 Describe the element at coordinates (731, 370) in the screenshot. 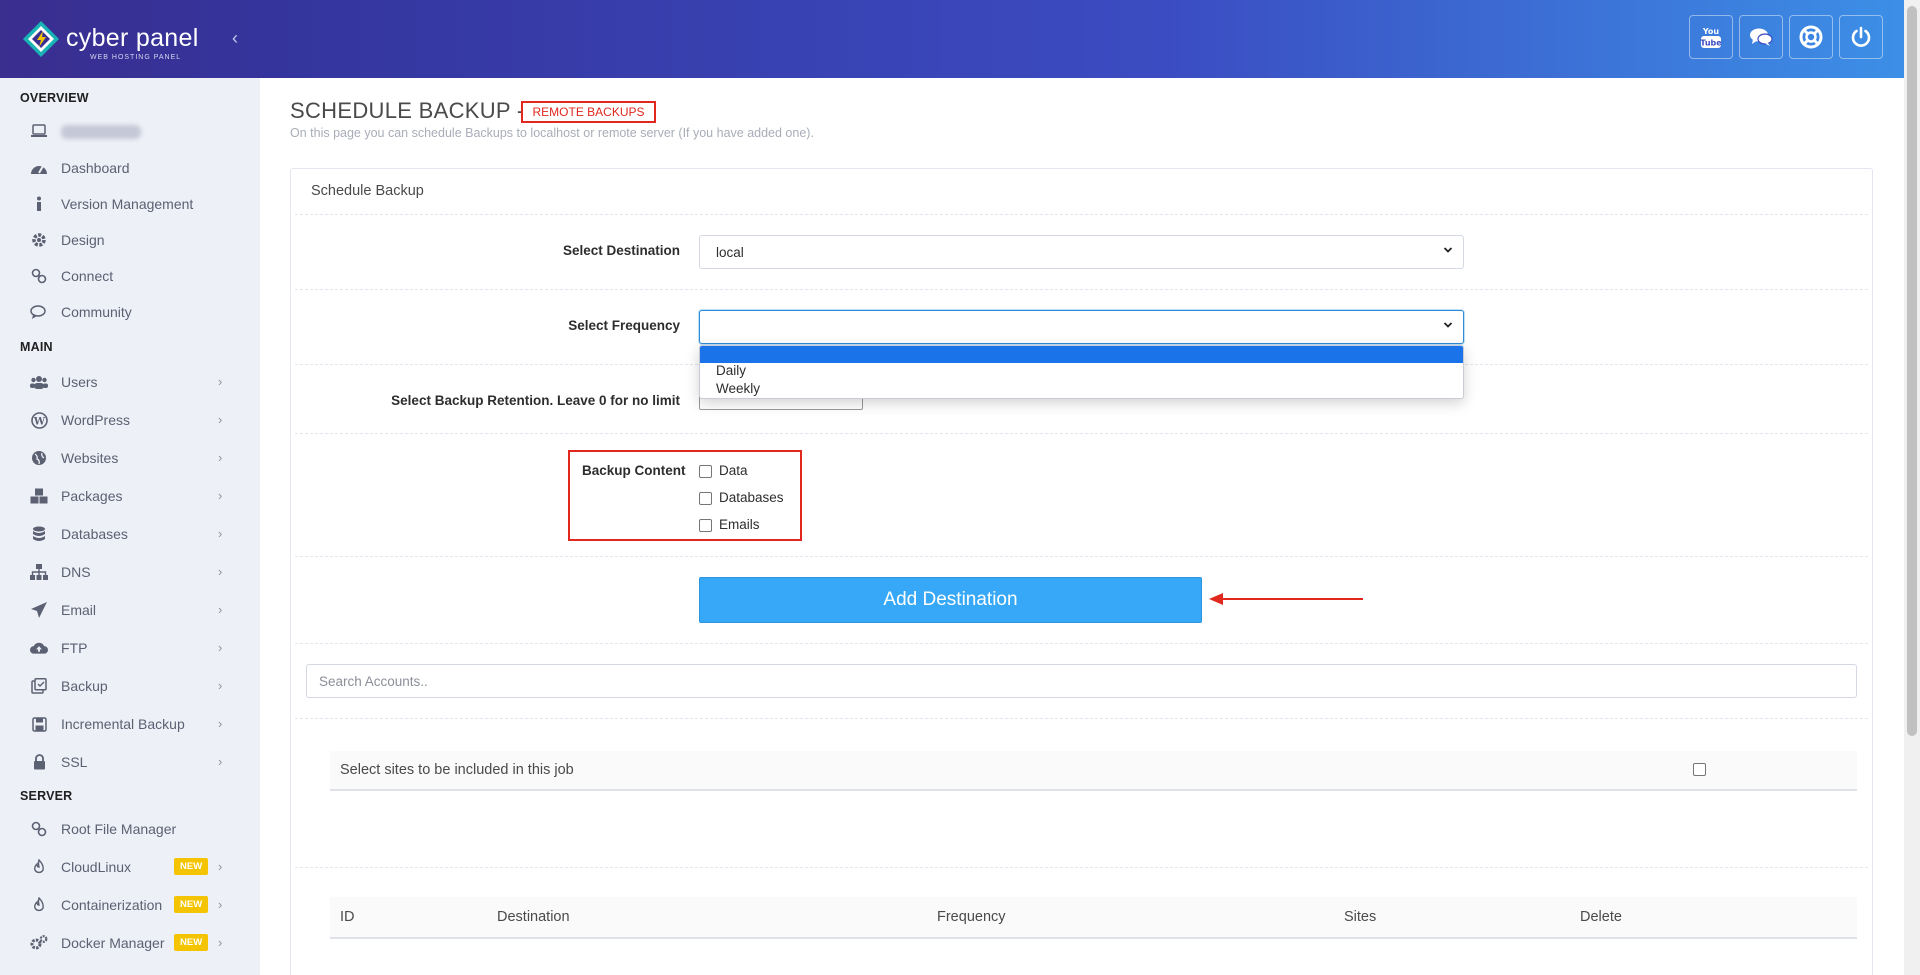

I see `frequency-option-daily: Daily` at that location.